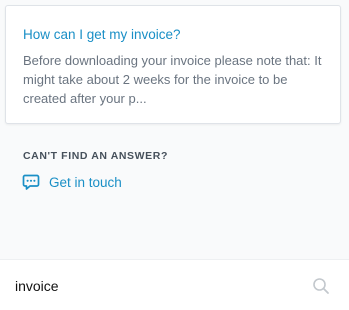  What do you see at coordinates (155, 286) in the screenshot?
I see `search-input` at bounding box center [155, 286].